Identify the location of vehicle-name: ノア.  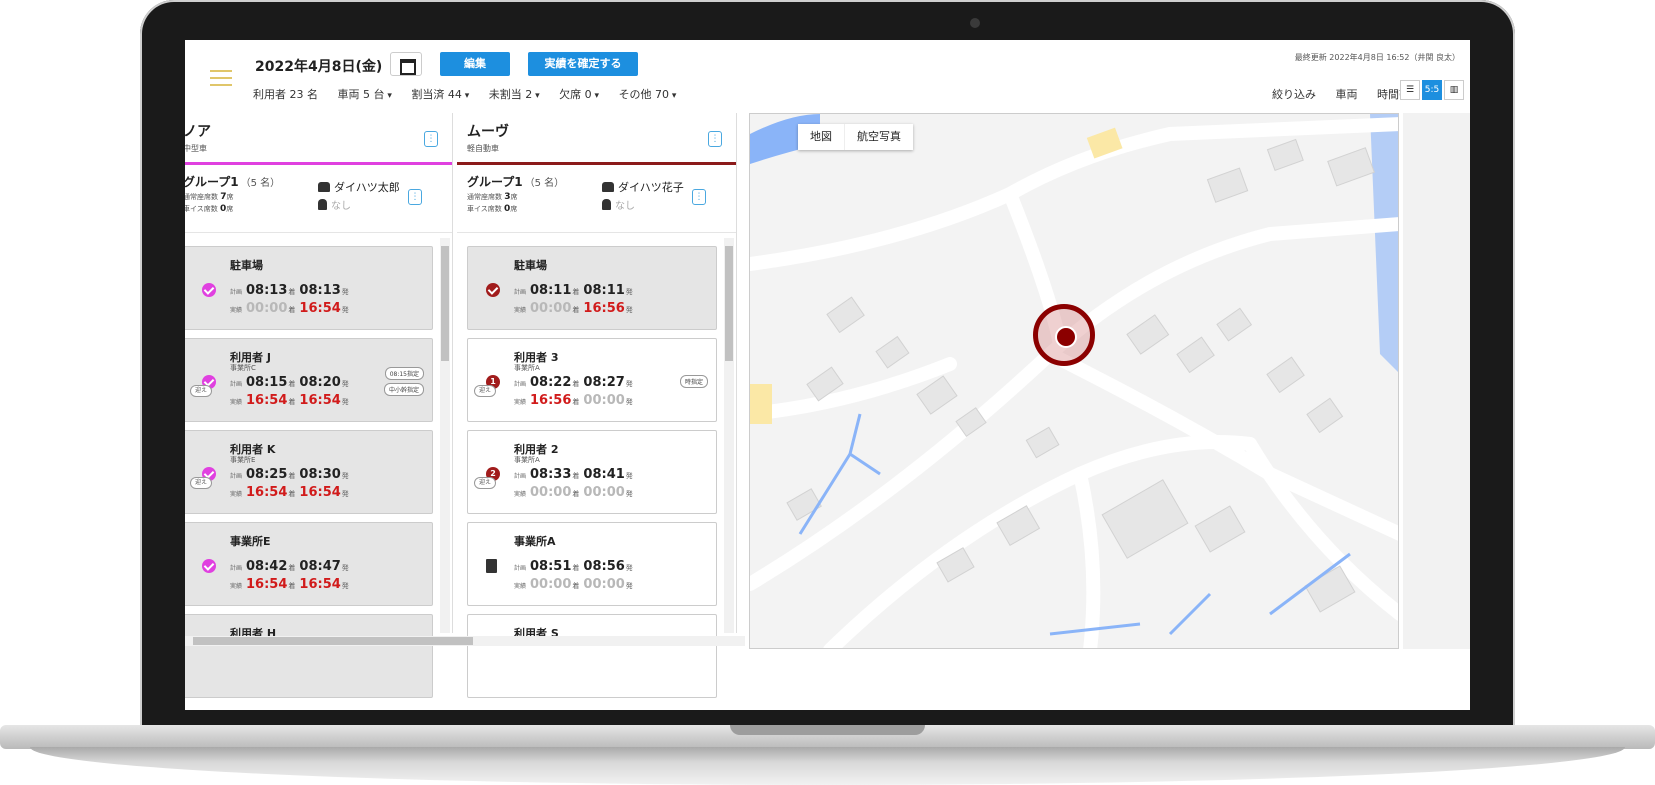
(198, 132).